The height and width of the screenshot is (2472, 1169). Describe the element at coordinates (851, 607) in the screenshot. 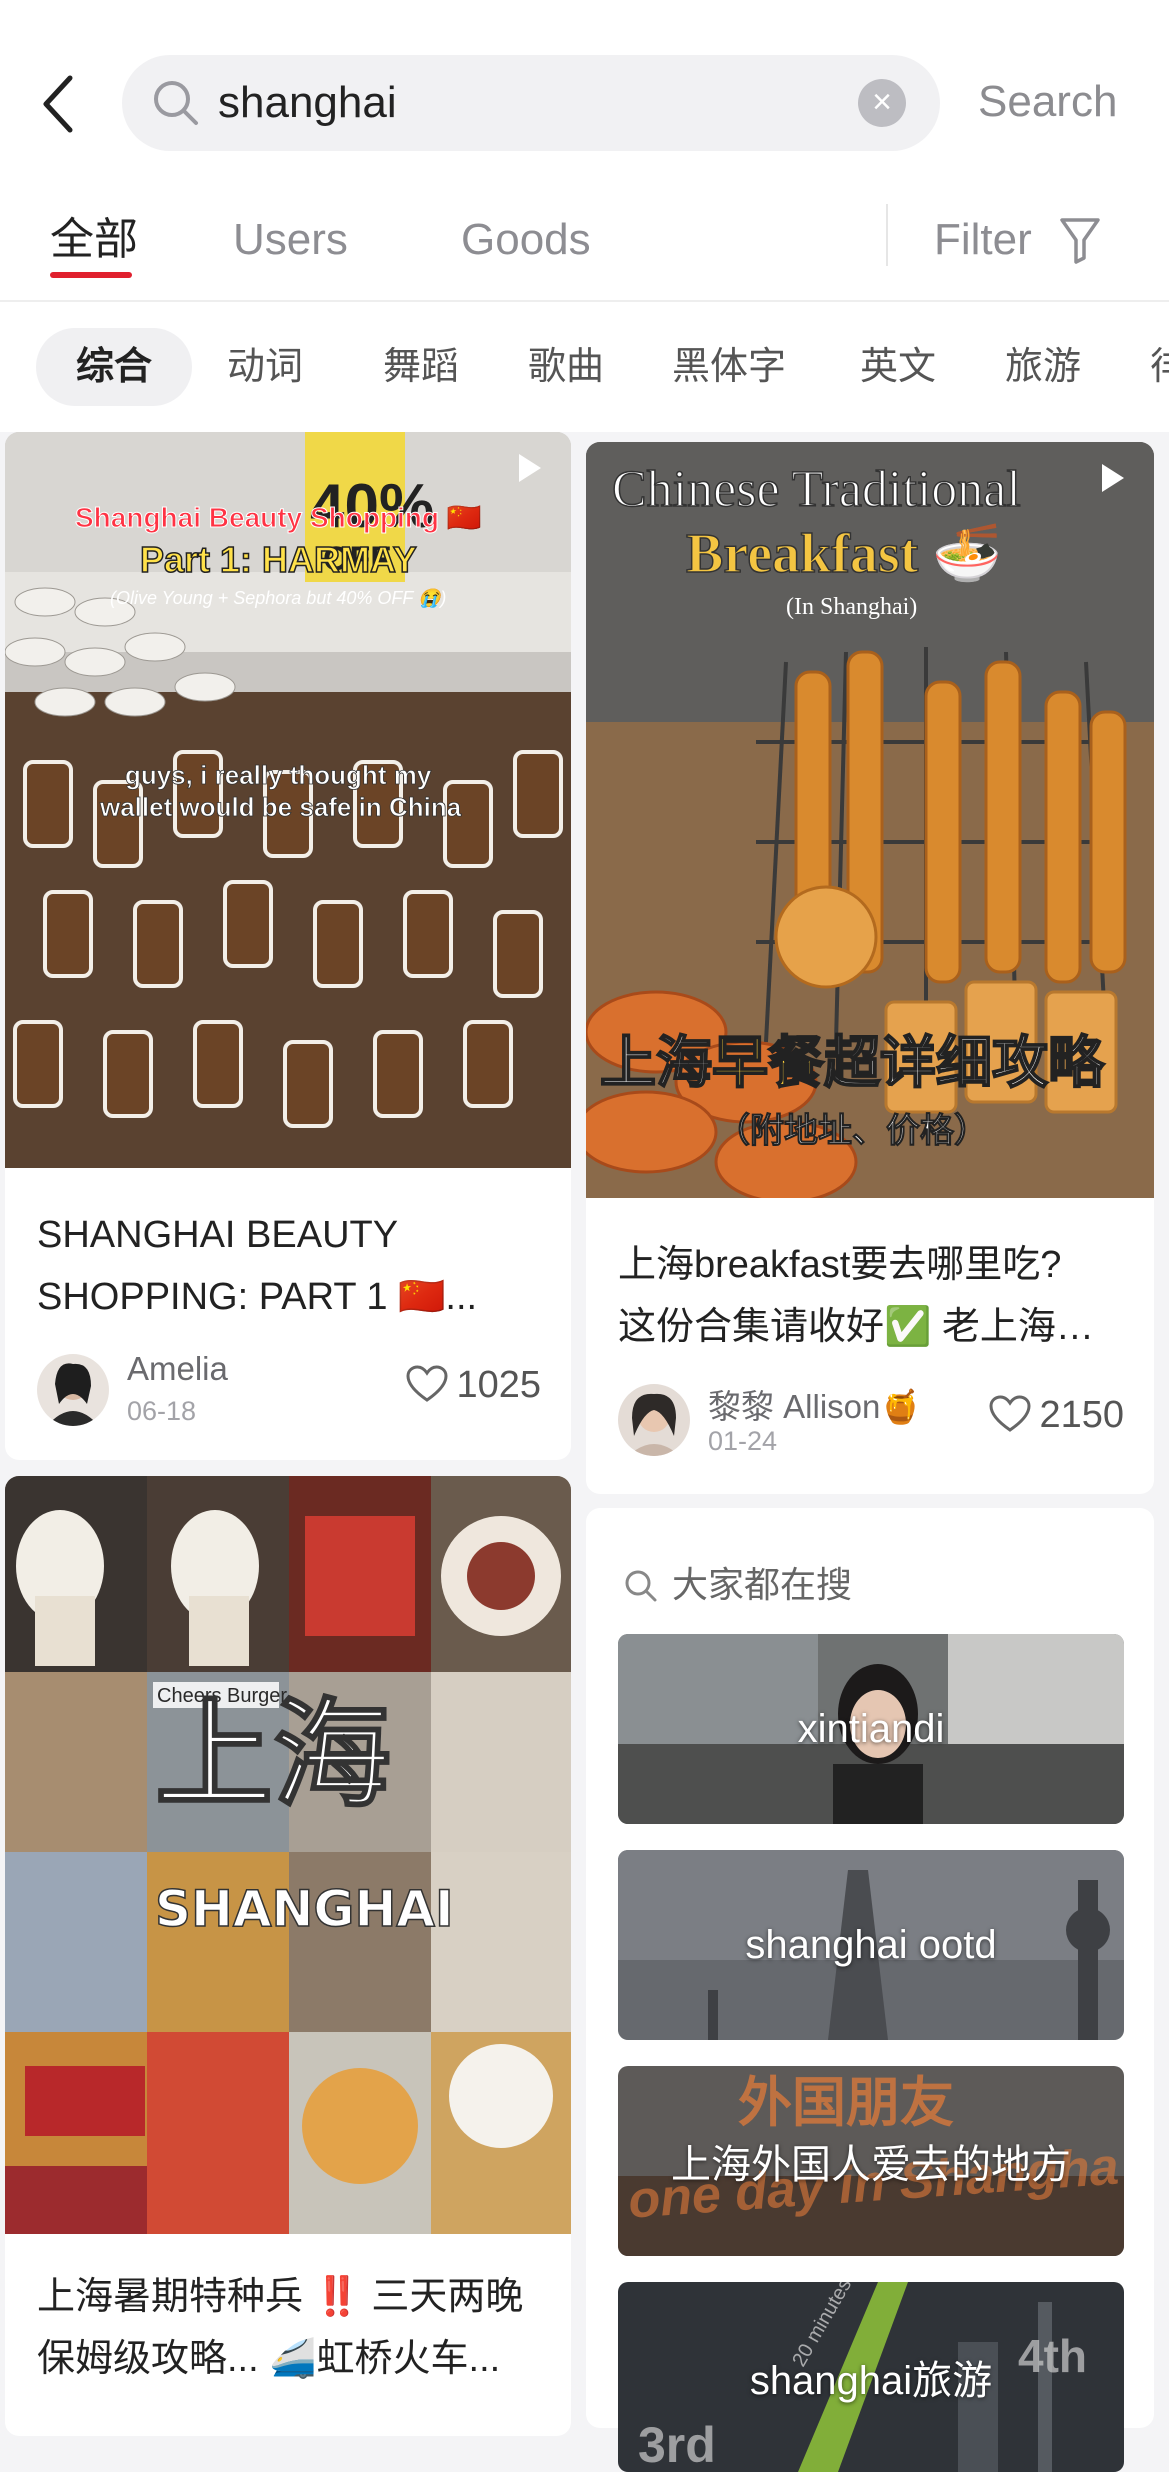

I see `cover-text-location: (In Shanghai)` at that location.